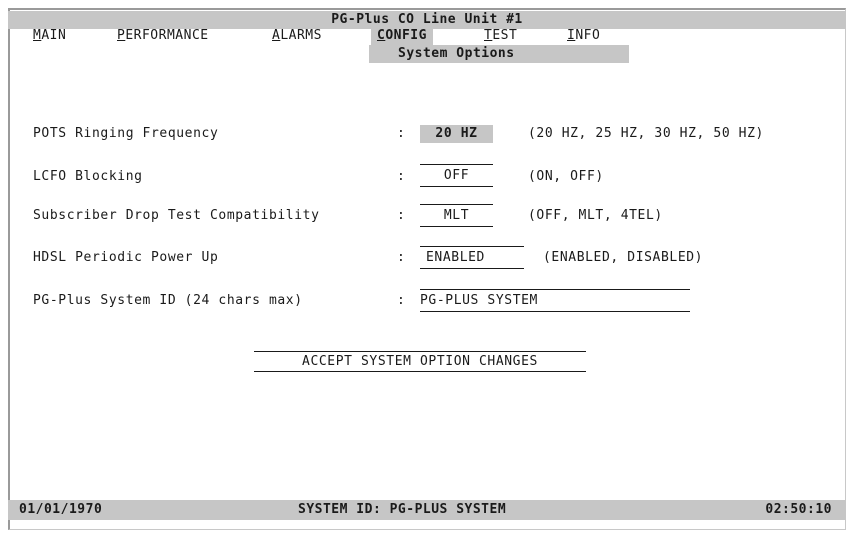 The image size is (850, 536). What do you see at coordinates (566, 176) in the screenshot?
I see `lcfo-blocking-choices: (ON, OFF)` at bounding box center [566, 176].